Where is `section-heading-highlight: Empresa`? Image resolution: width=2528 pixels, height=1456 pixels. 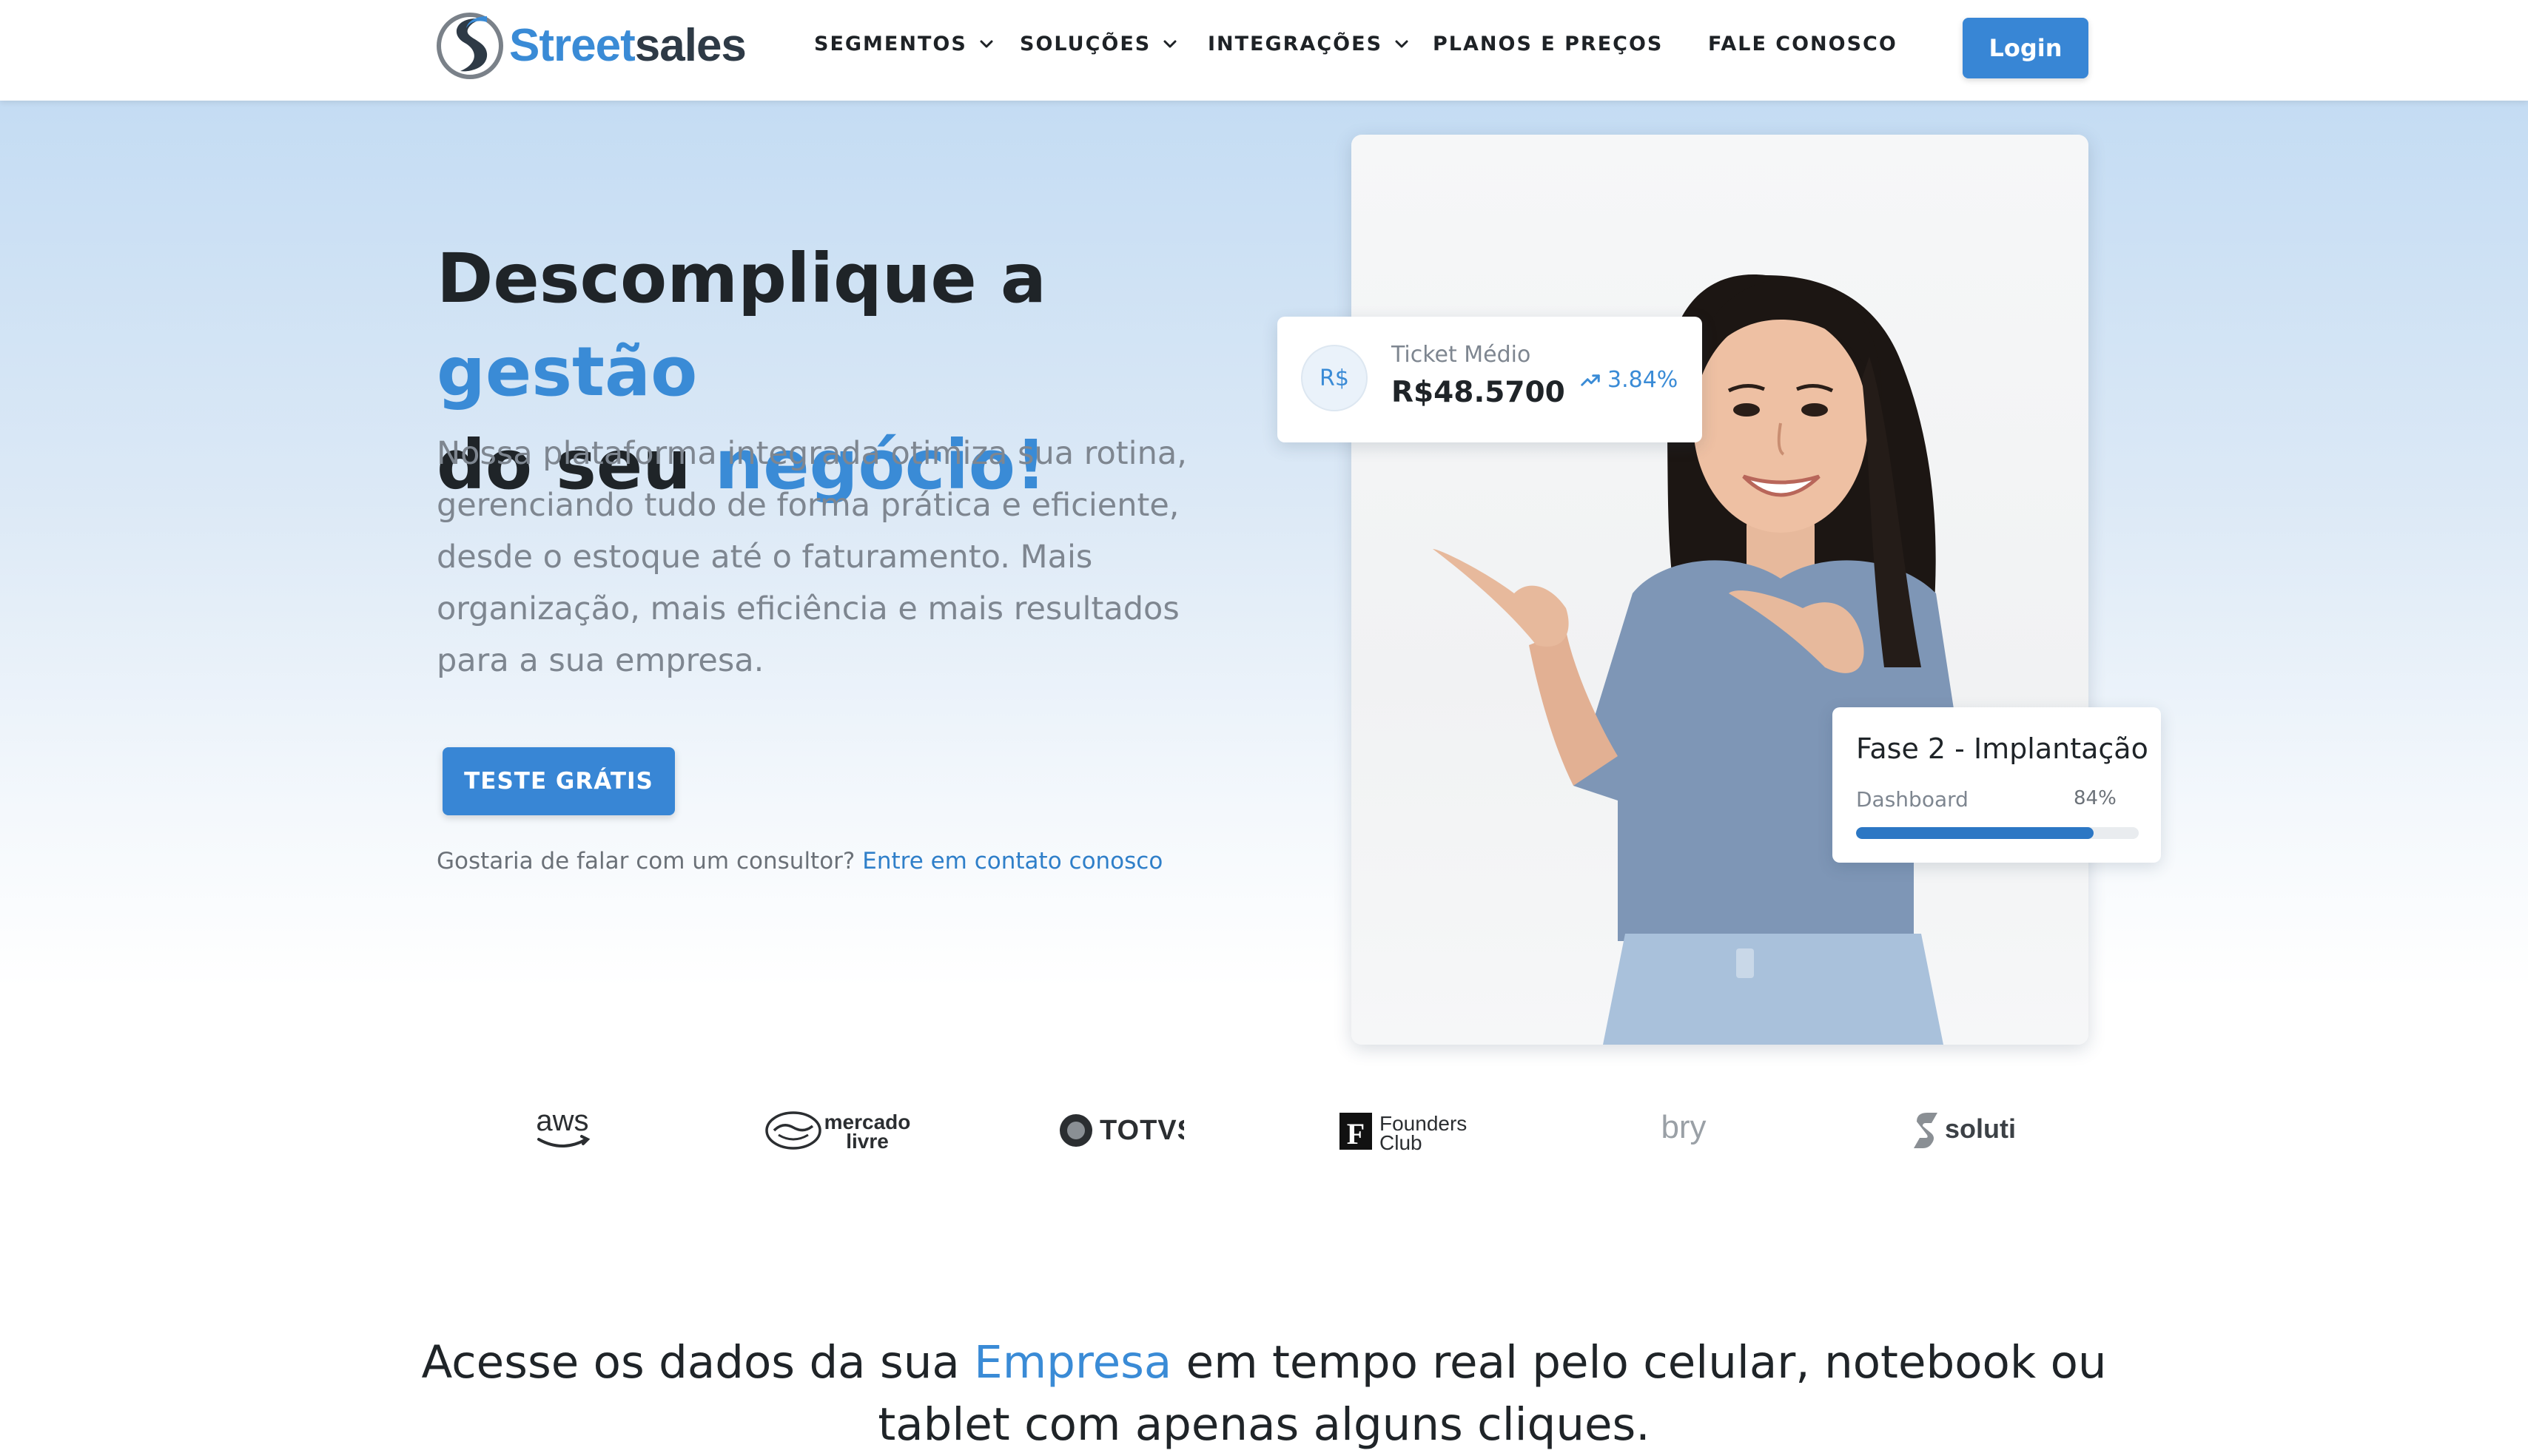
section-heading-highlight: Empresa is located at coordinates (1073, 1362).